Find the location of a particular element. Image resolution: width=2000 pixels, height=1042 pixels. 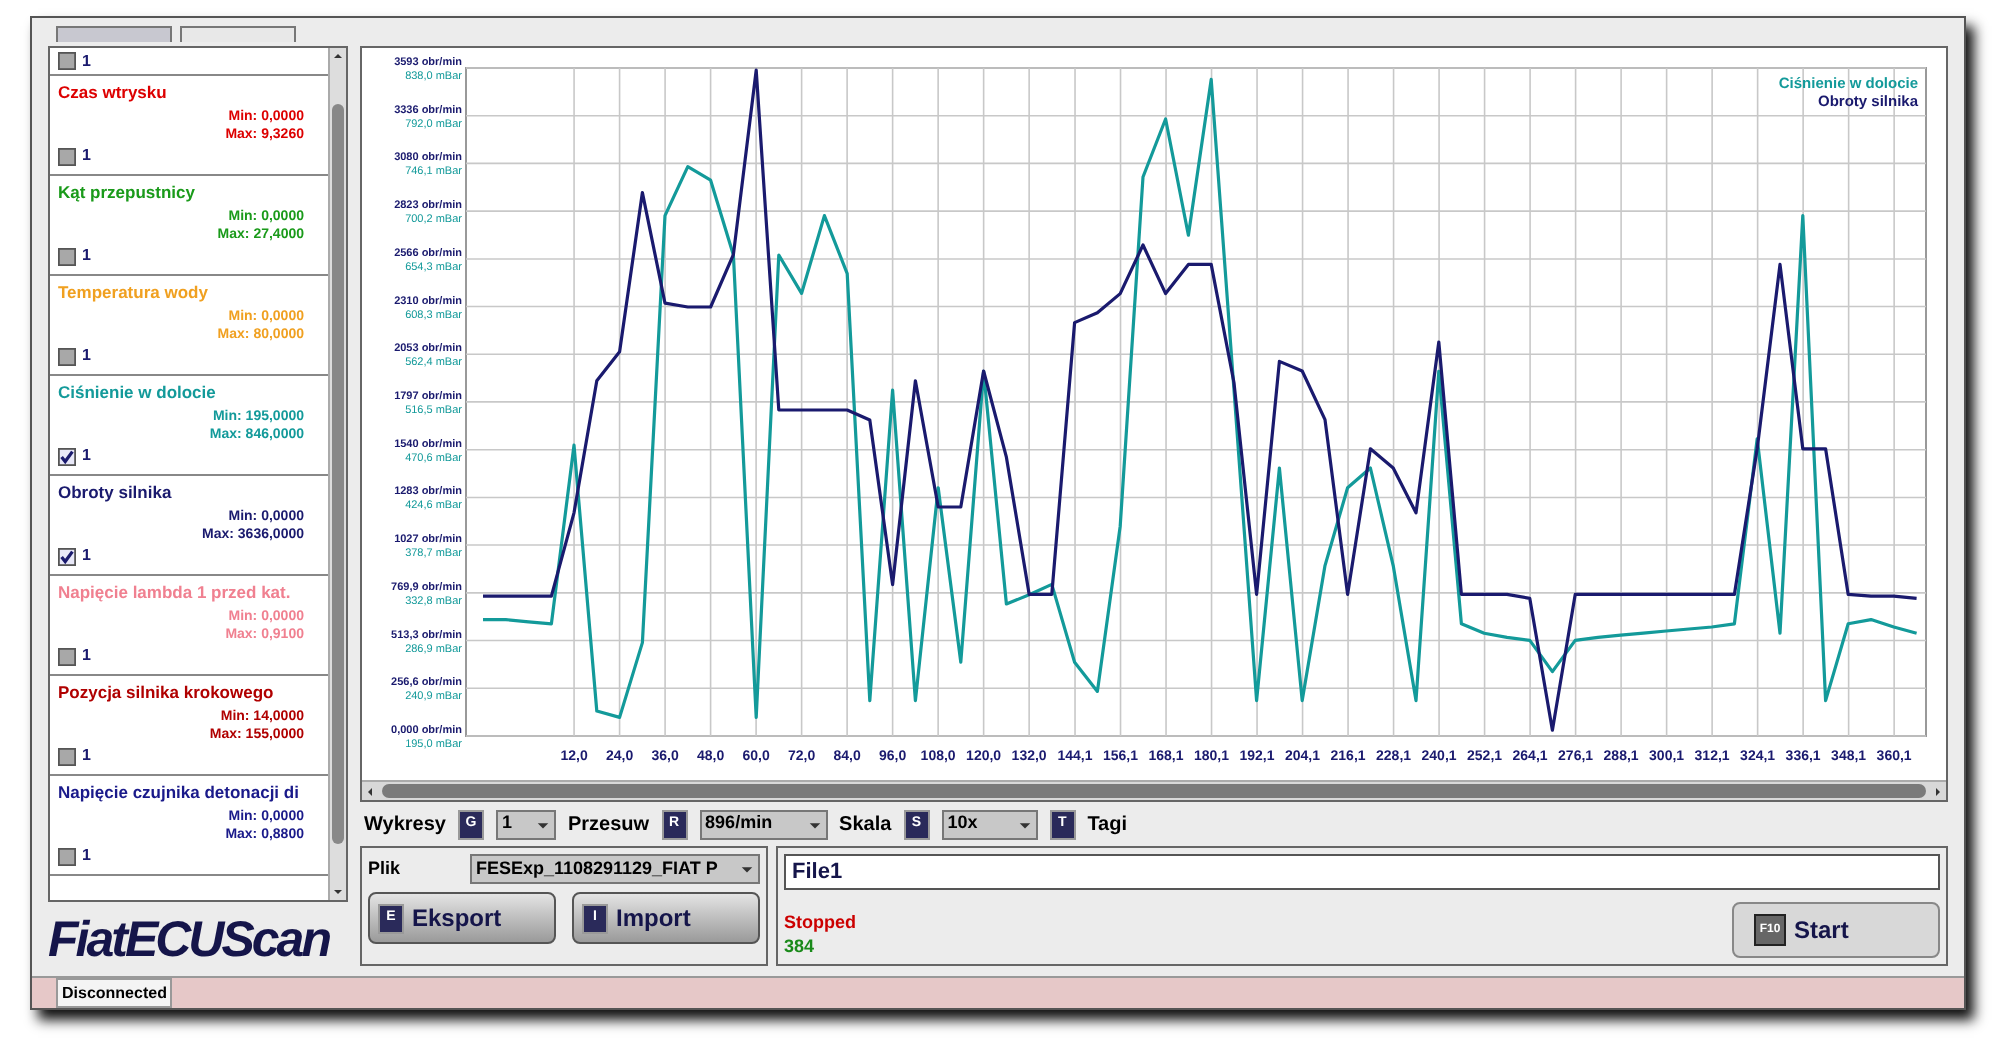

channel-name: Kąt przepustnicy is located at coordinates (127, 193).